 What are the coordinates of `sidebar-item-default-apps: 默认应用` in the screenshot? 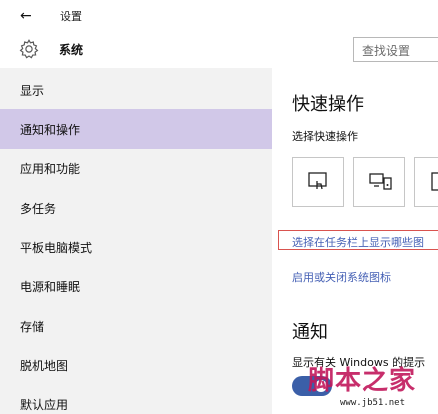 It's located at (136, 399).